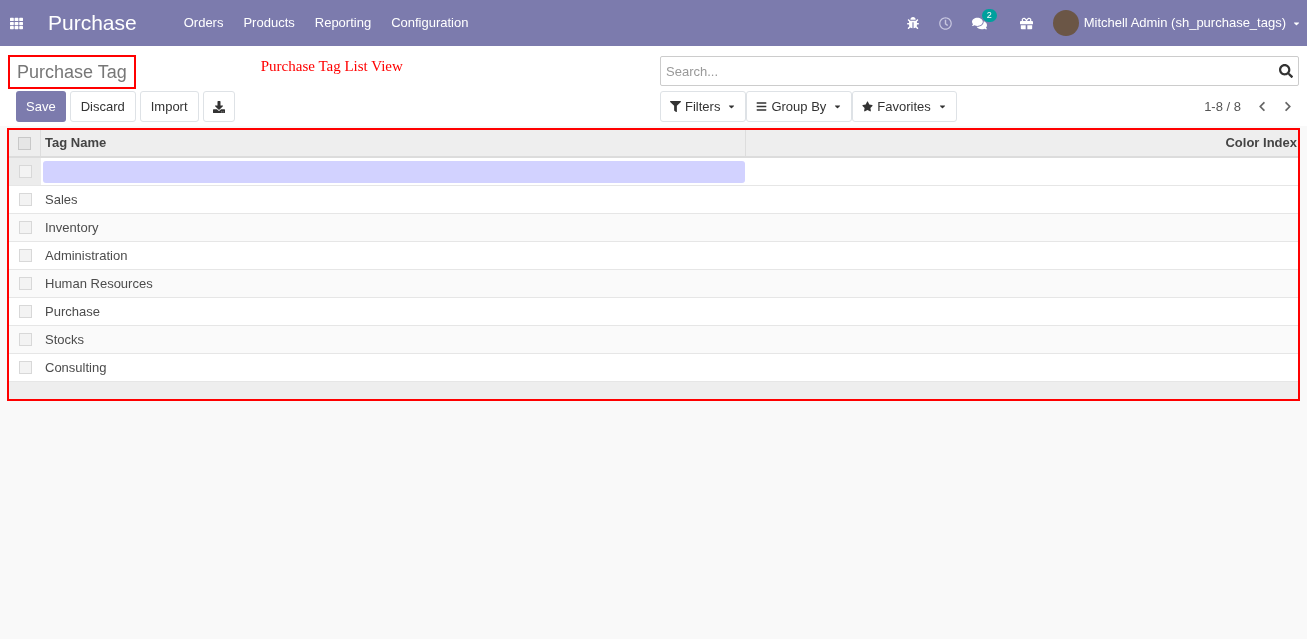 The image size is (1307, 639). I want to click on table-cell: Inventory, so click(72, 227).